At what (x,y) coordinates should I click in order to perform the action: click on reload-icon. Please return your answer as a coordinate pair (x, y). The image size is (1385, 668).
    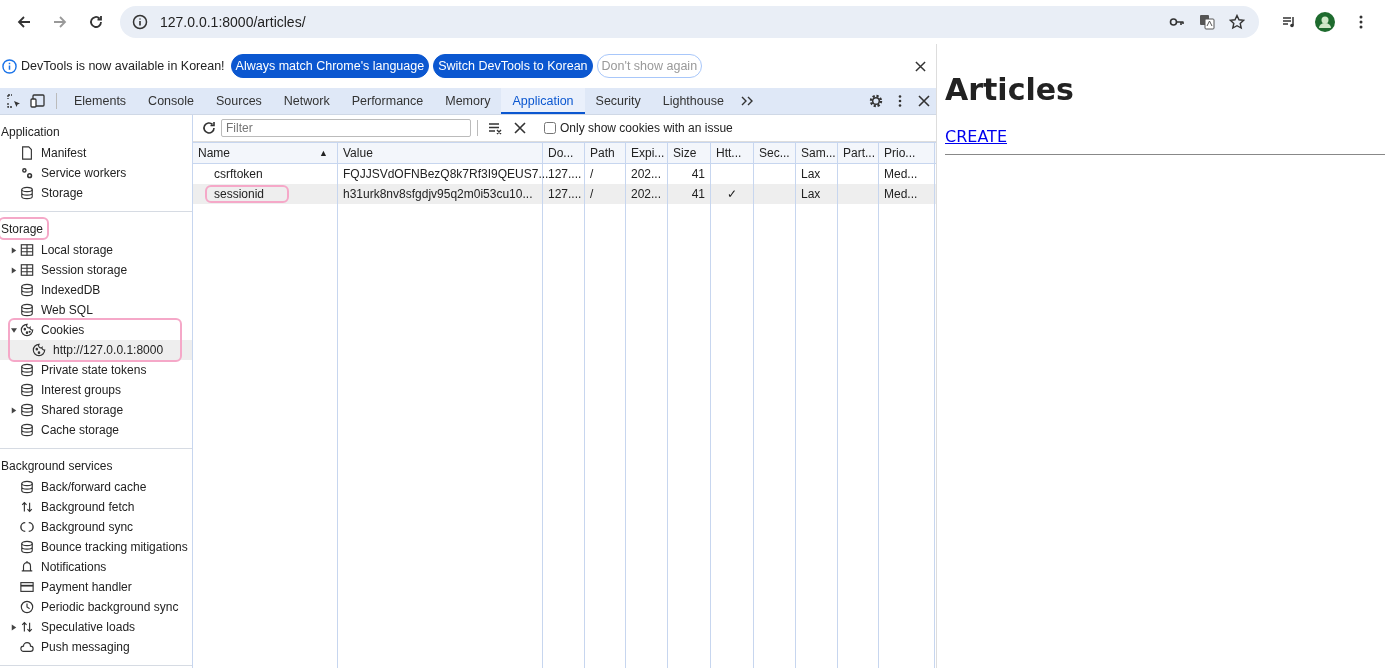
    Looking at the image, I should click on (96, 22).